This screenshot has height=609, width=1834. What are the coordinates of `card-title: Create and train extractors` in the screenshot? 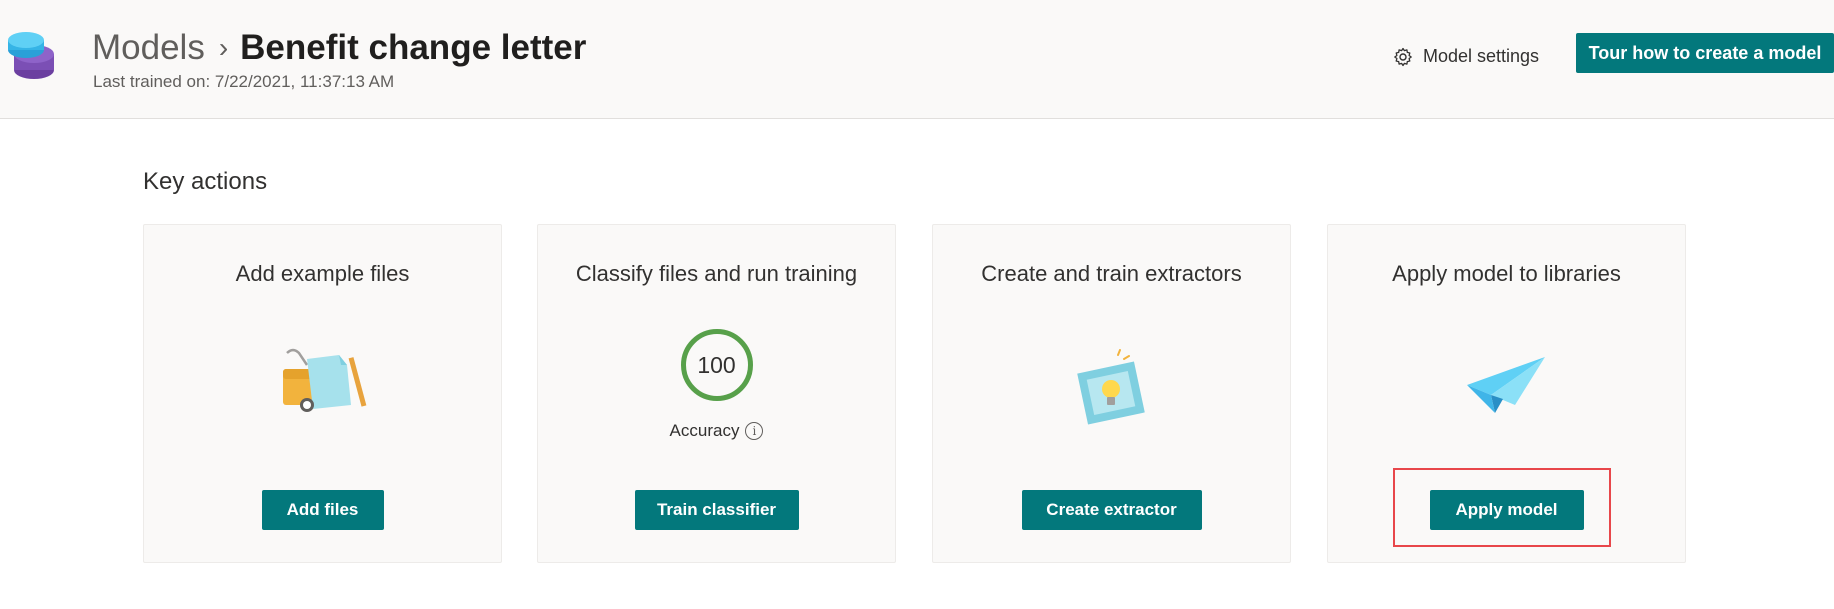 It's located at (1111, 273).